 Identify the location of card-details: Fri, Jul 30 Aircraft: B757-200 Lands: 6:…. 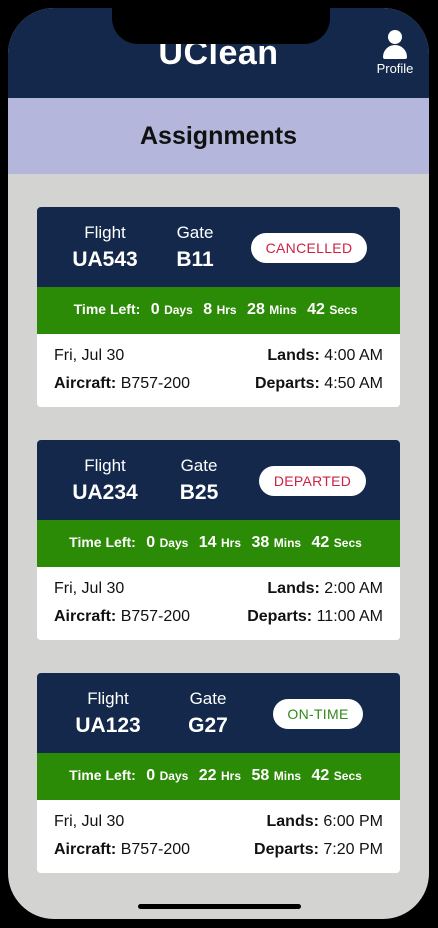
(218, 836).